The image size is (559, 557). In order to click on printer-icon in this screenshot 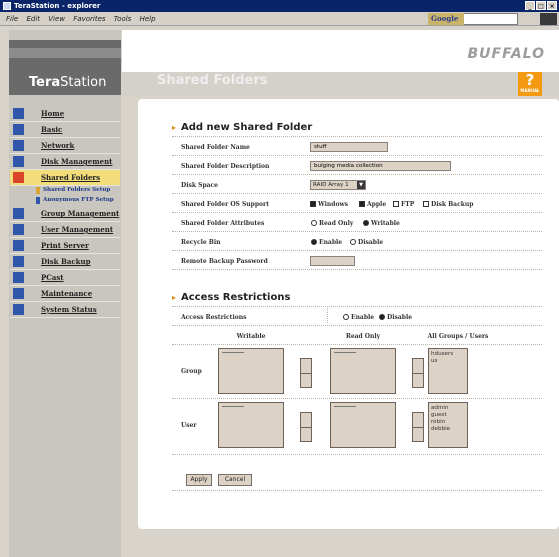, I will do `click(18, 245)`.